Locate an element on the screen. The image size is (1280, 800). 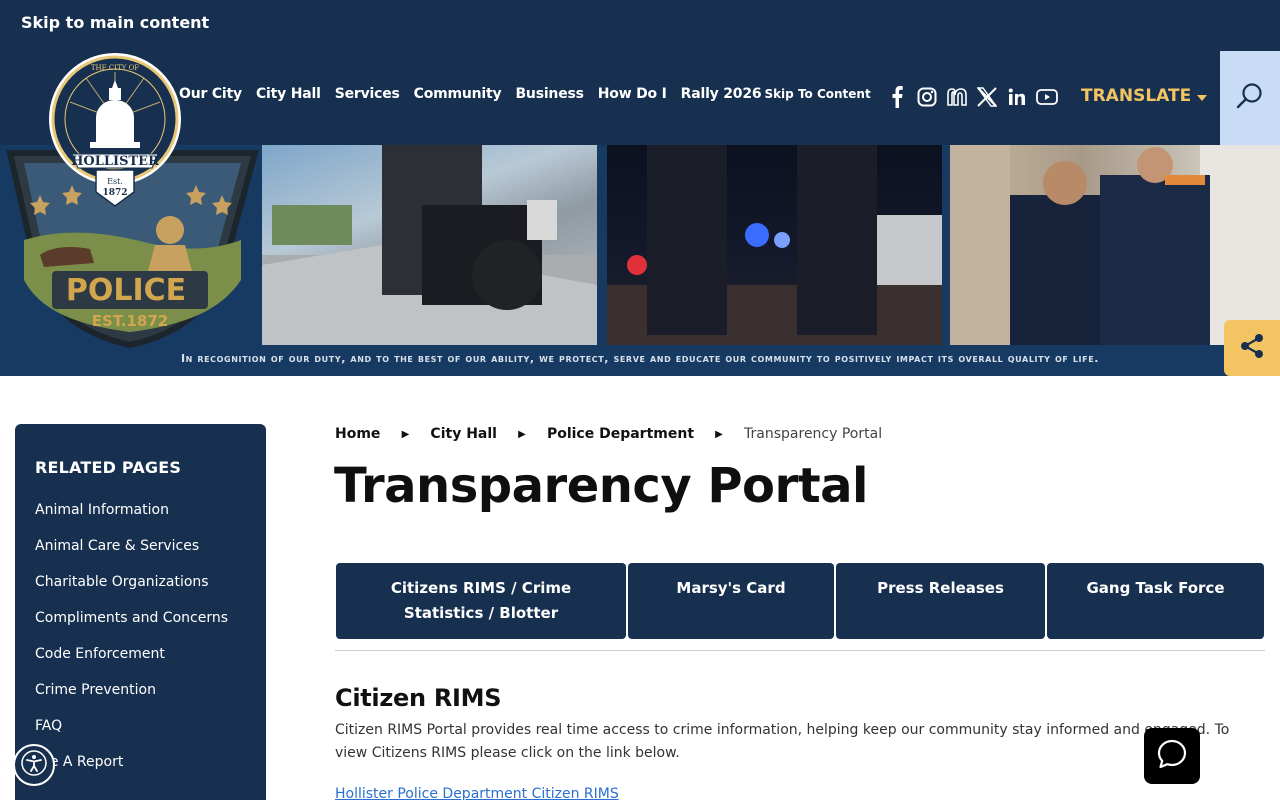
divider is located at coordinates (800, 650).